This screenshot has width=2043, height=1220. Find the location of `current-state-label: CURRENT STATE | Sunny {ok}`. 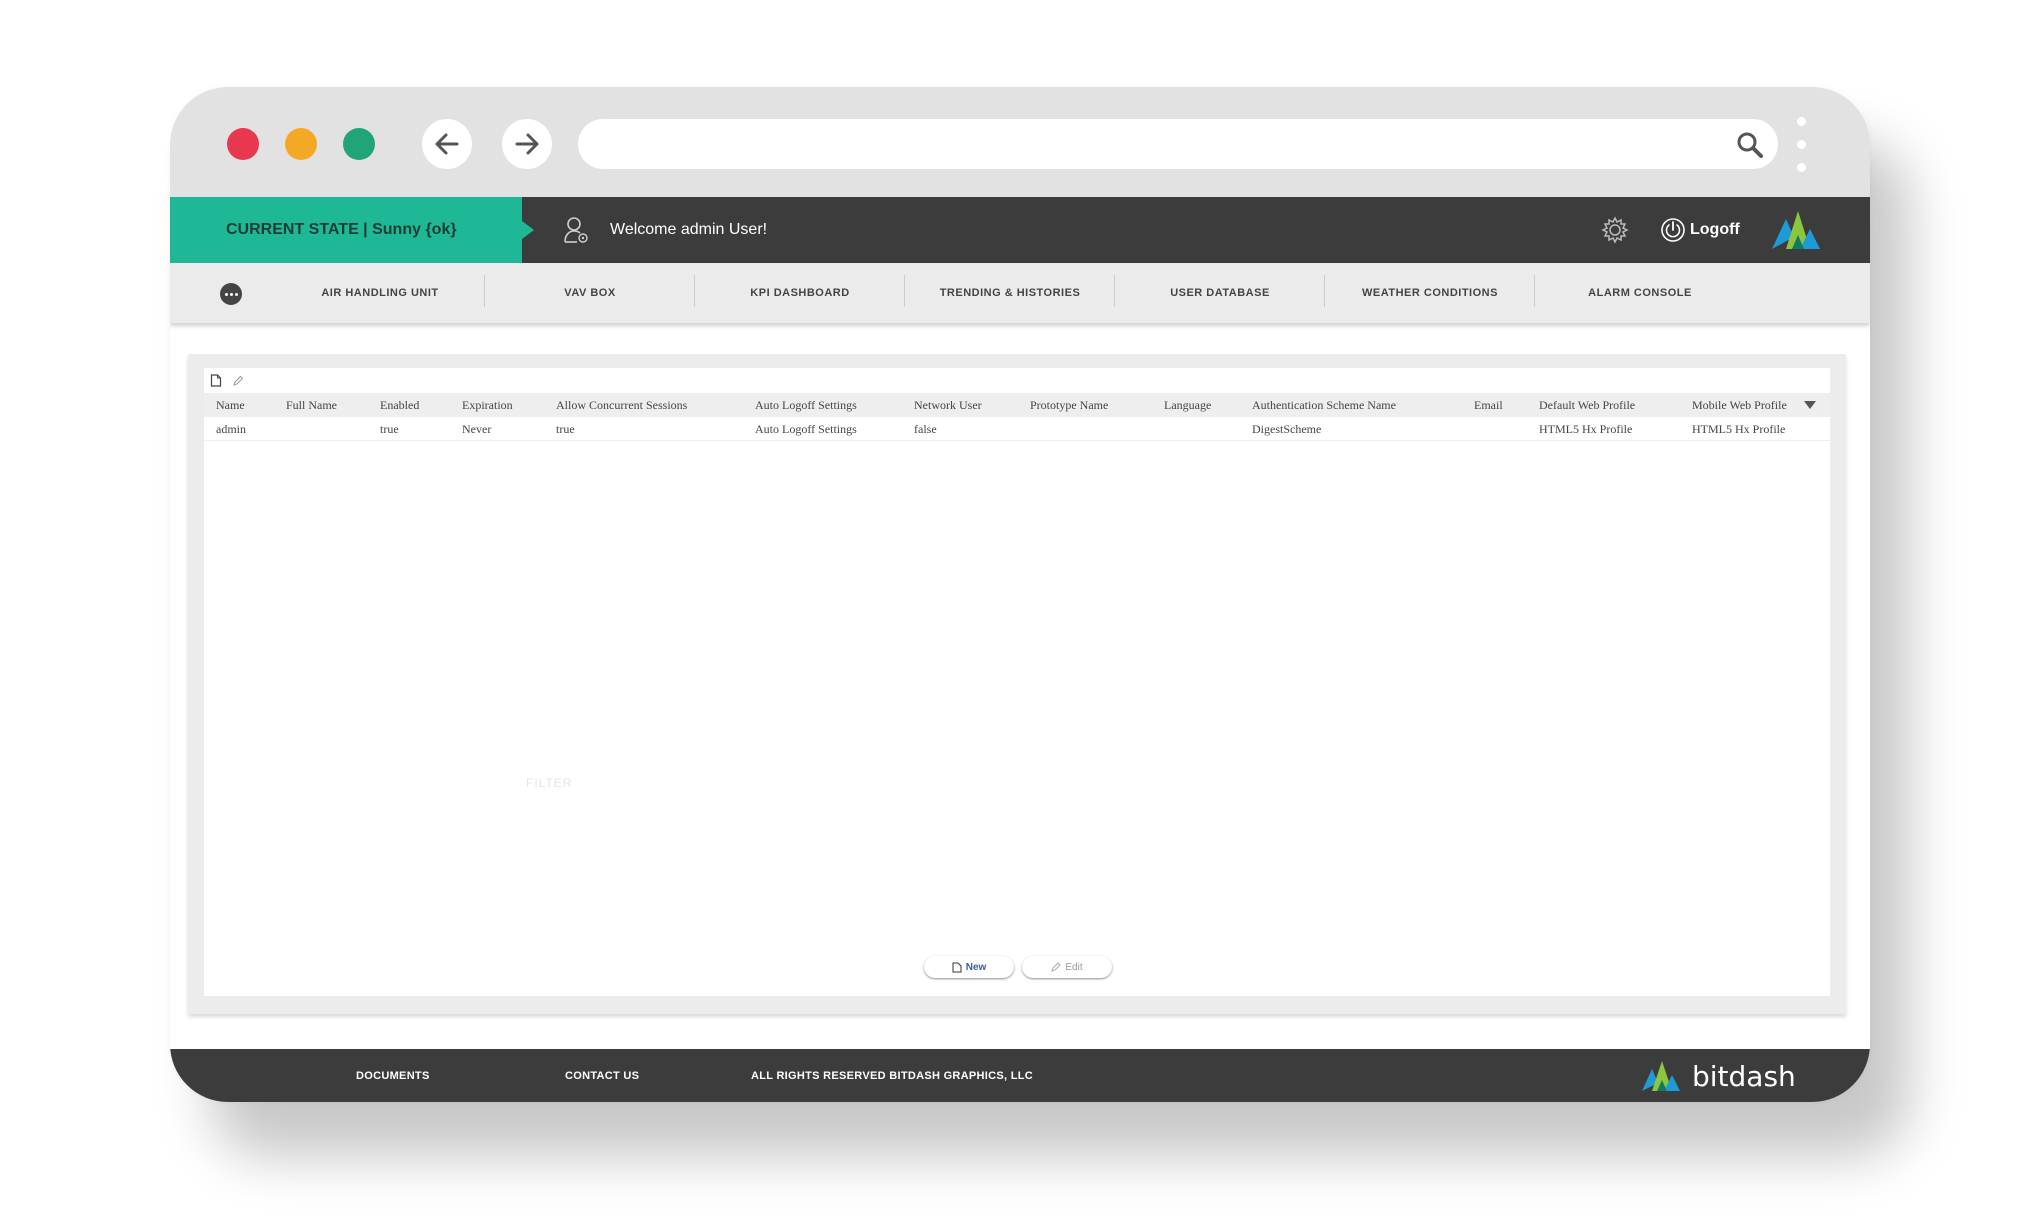

current-state-label: CURRENT STATE | Sunny {ok} is located at coordinates (346, 230).